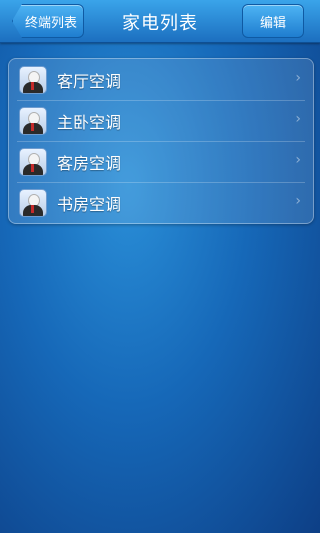 The width and height of the screenshot is (320, 533). Describe the element at coordinates (161, 161) in the screenshot. I see `list-item: 客房空调 ›` at that location.